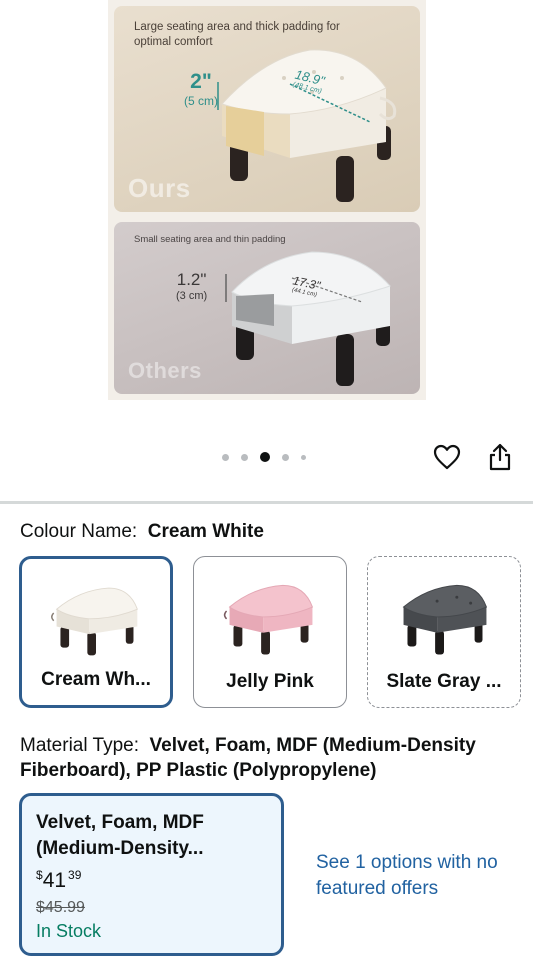 Image resolution: width=533 pixels, height=960 pixels. What do you see at coordinates (94, 621) in the screenshot?
I see `cream-white-ottoman-thumbnail` at bounding box center [94, 621].